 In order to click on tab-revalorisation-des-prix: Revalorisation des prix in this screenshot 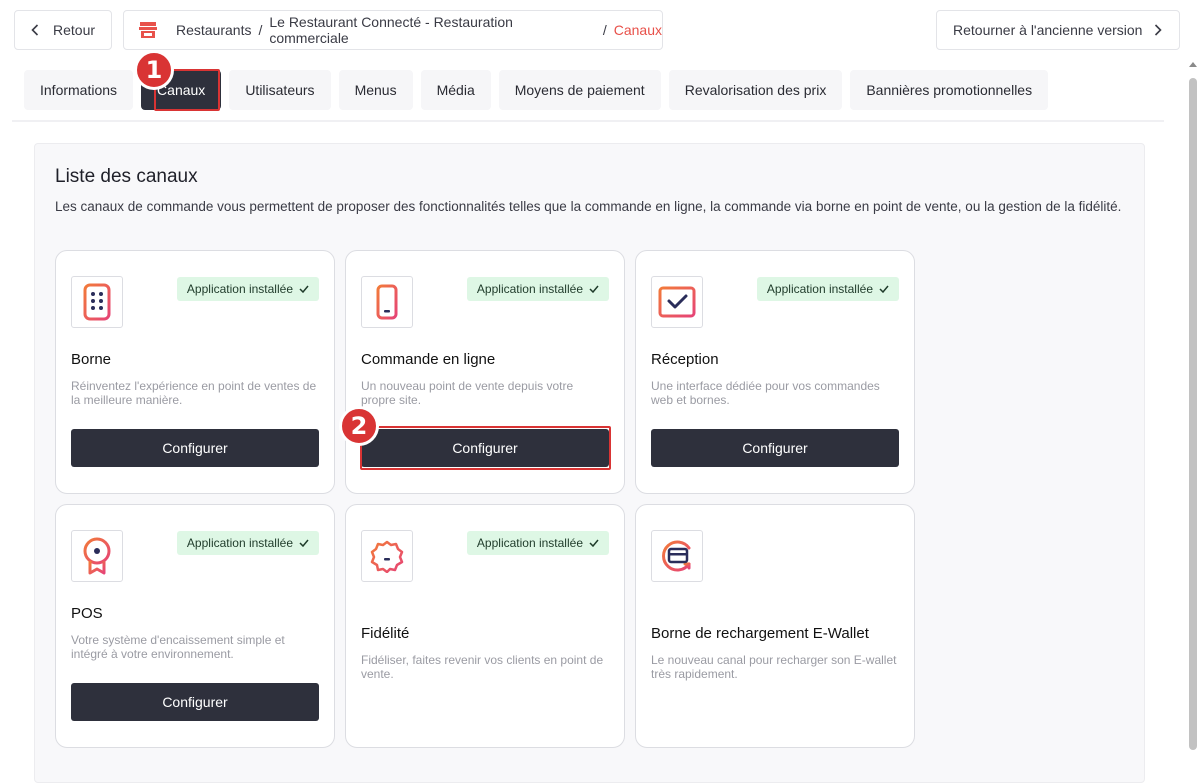, I will do `click(755, 90)`.